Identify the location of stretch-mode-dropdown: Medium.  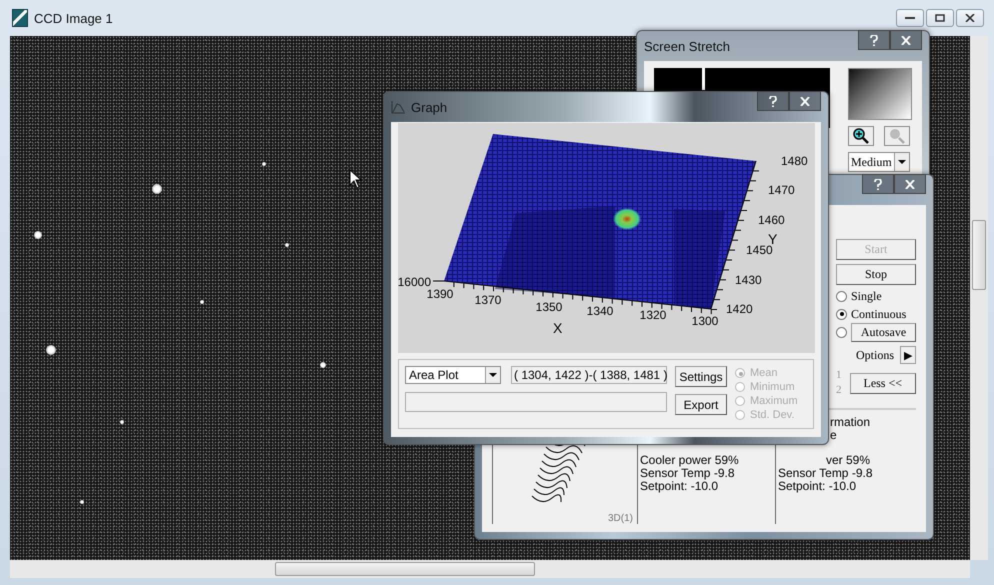
(879, 162).